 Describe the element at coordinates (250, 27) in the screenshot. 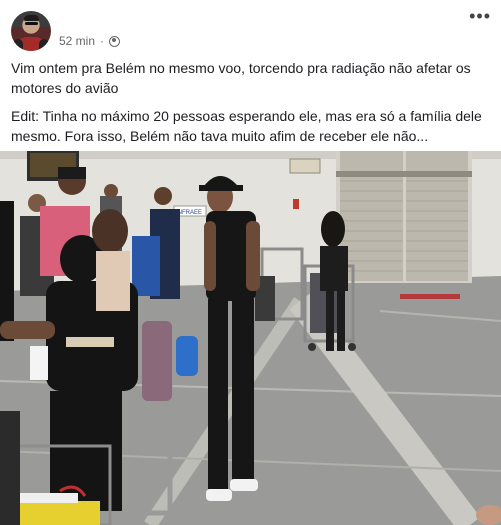

I see `post-header: 52 min · •••` at that location.